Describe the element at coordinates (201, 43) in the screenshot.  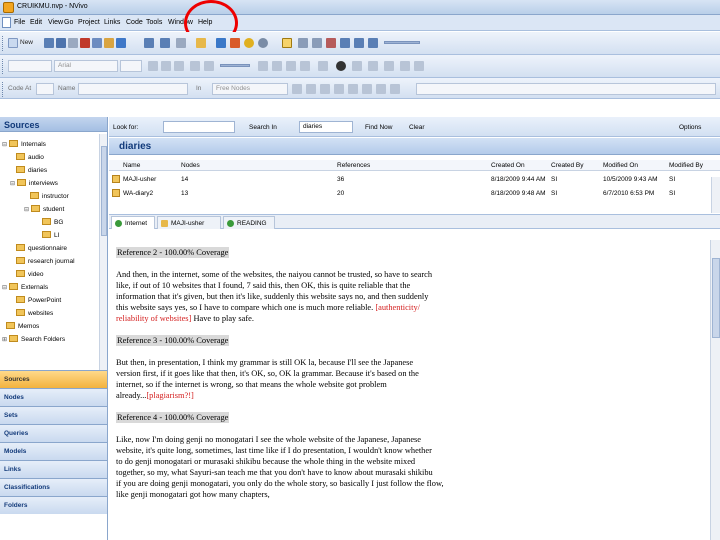
I see `folder-icon` at that location.